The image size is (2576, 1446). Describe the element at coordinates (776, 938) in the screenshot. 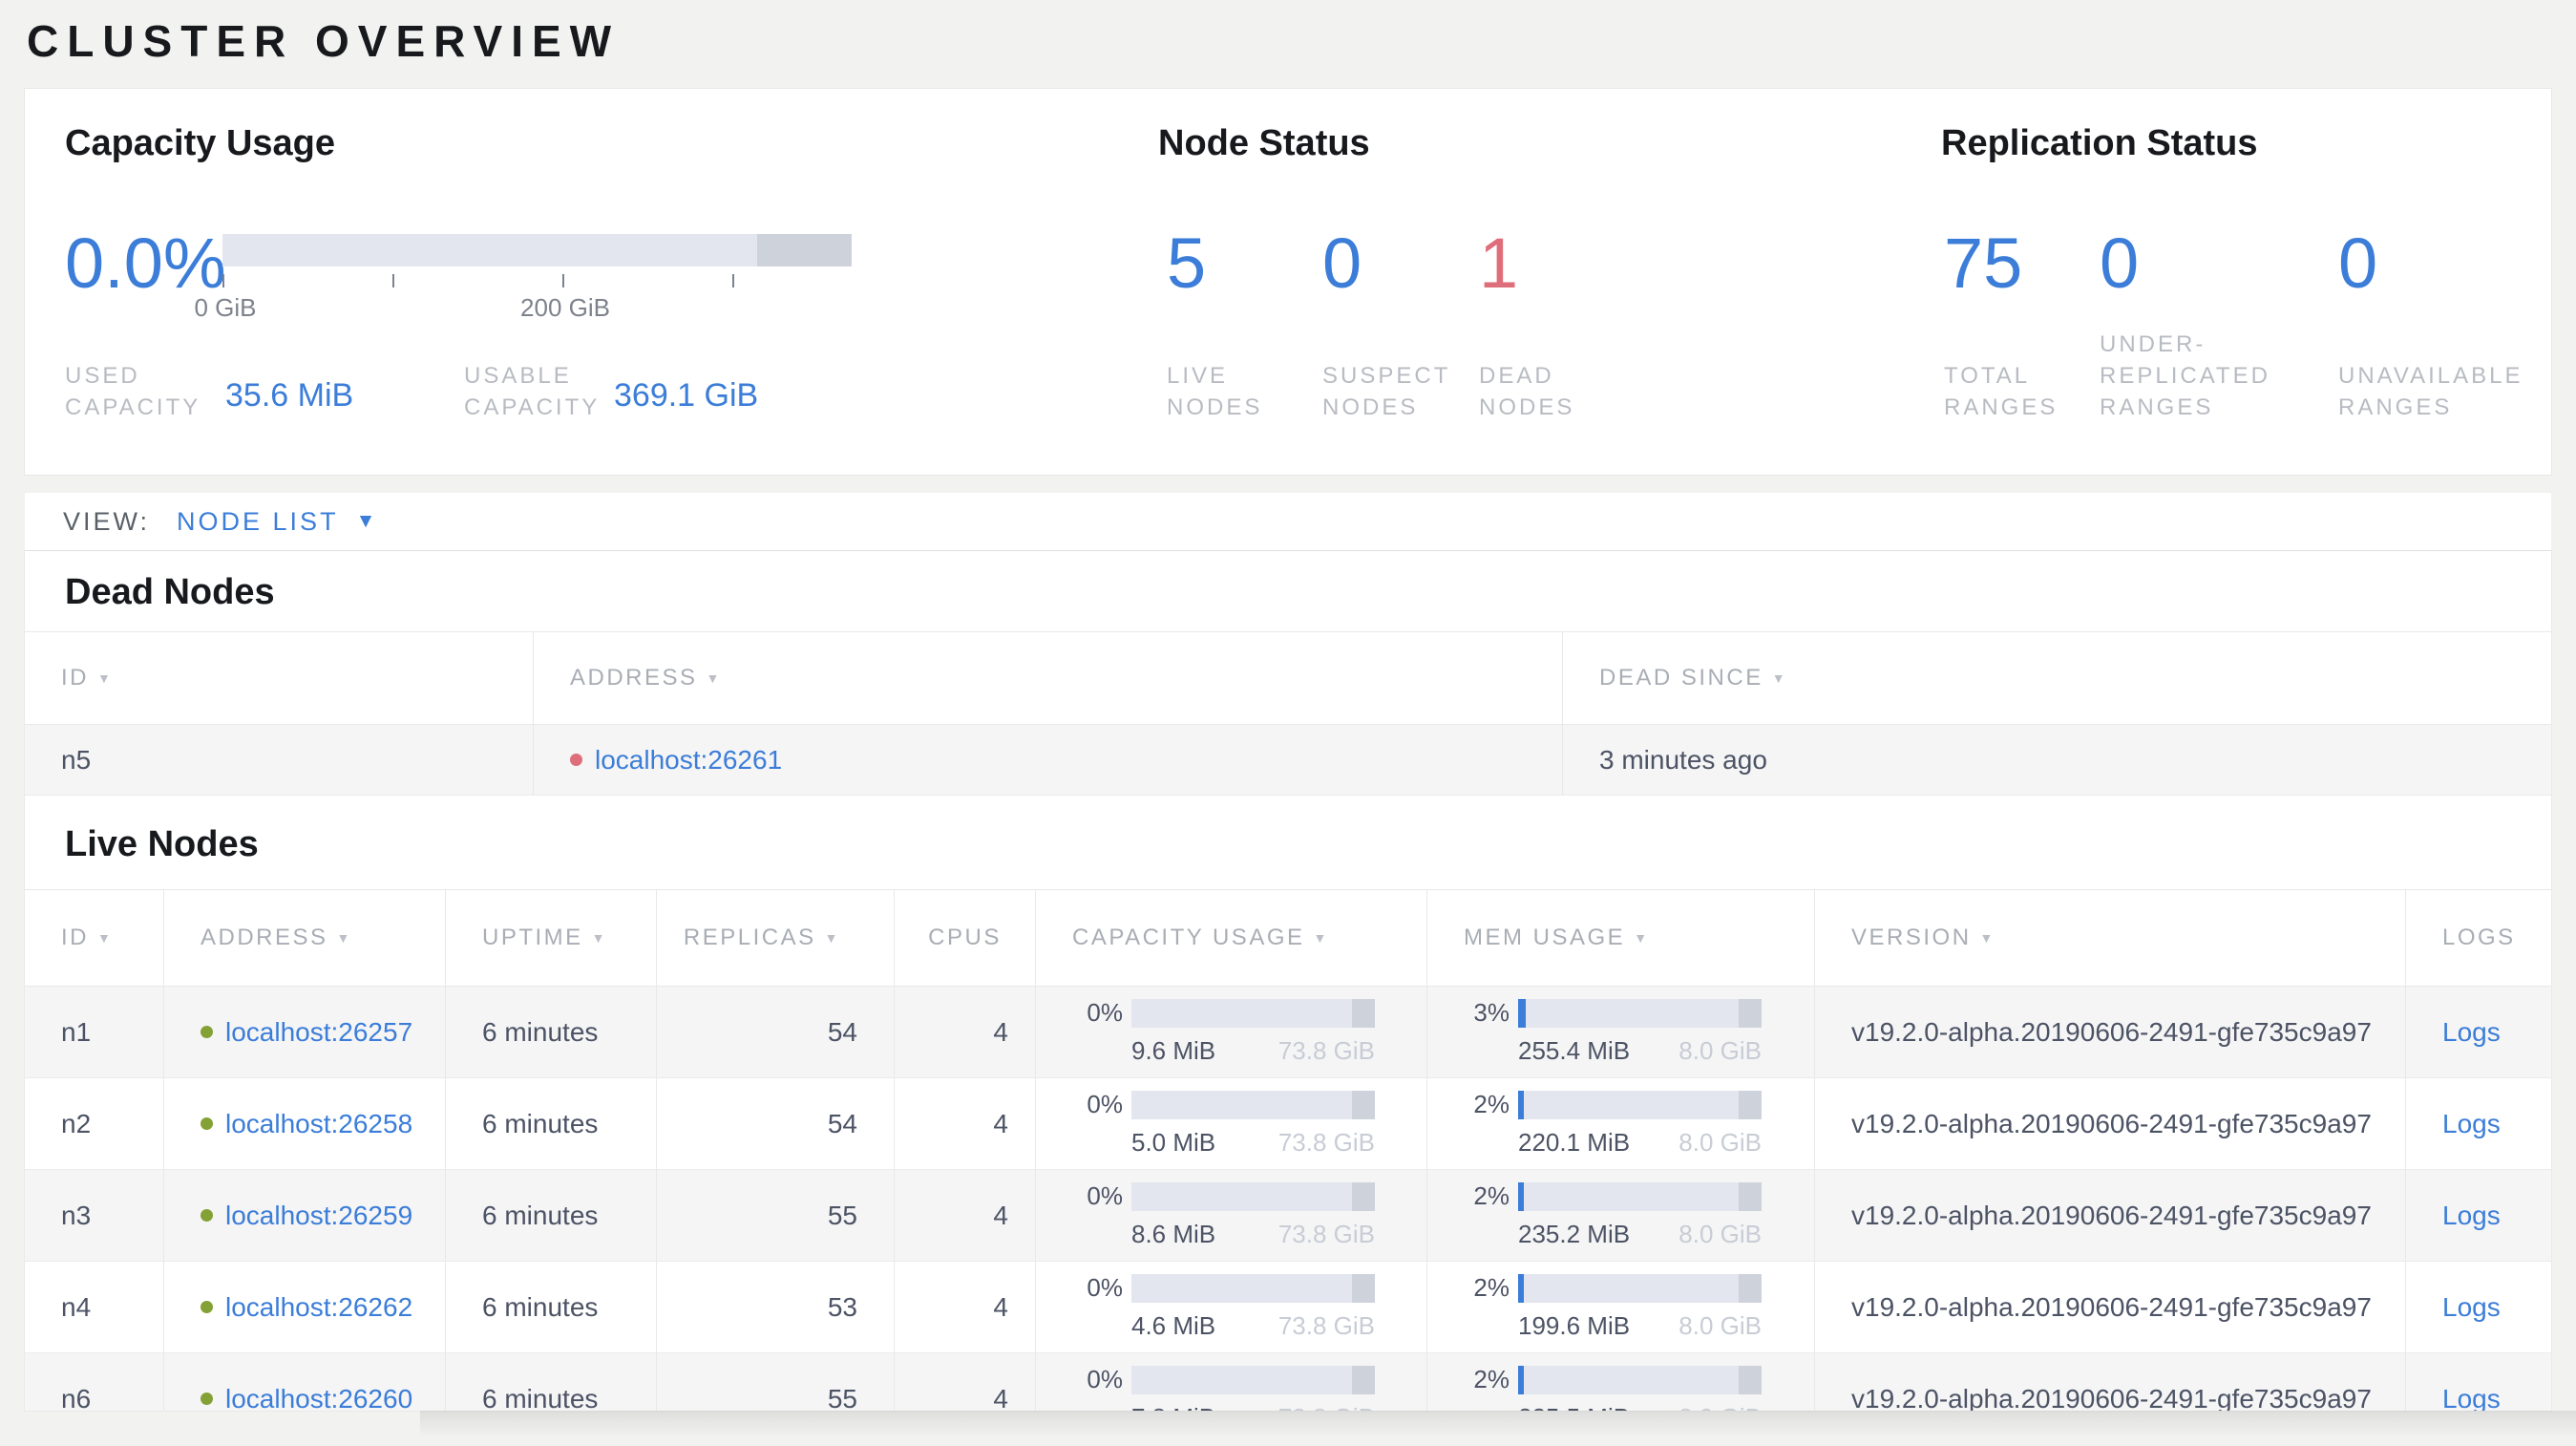

I see `col-replicas: REPLICAS ▼` at that location.